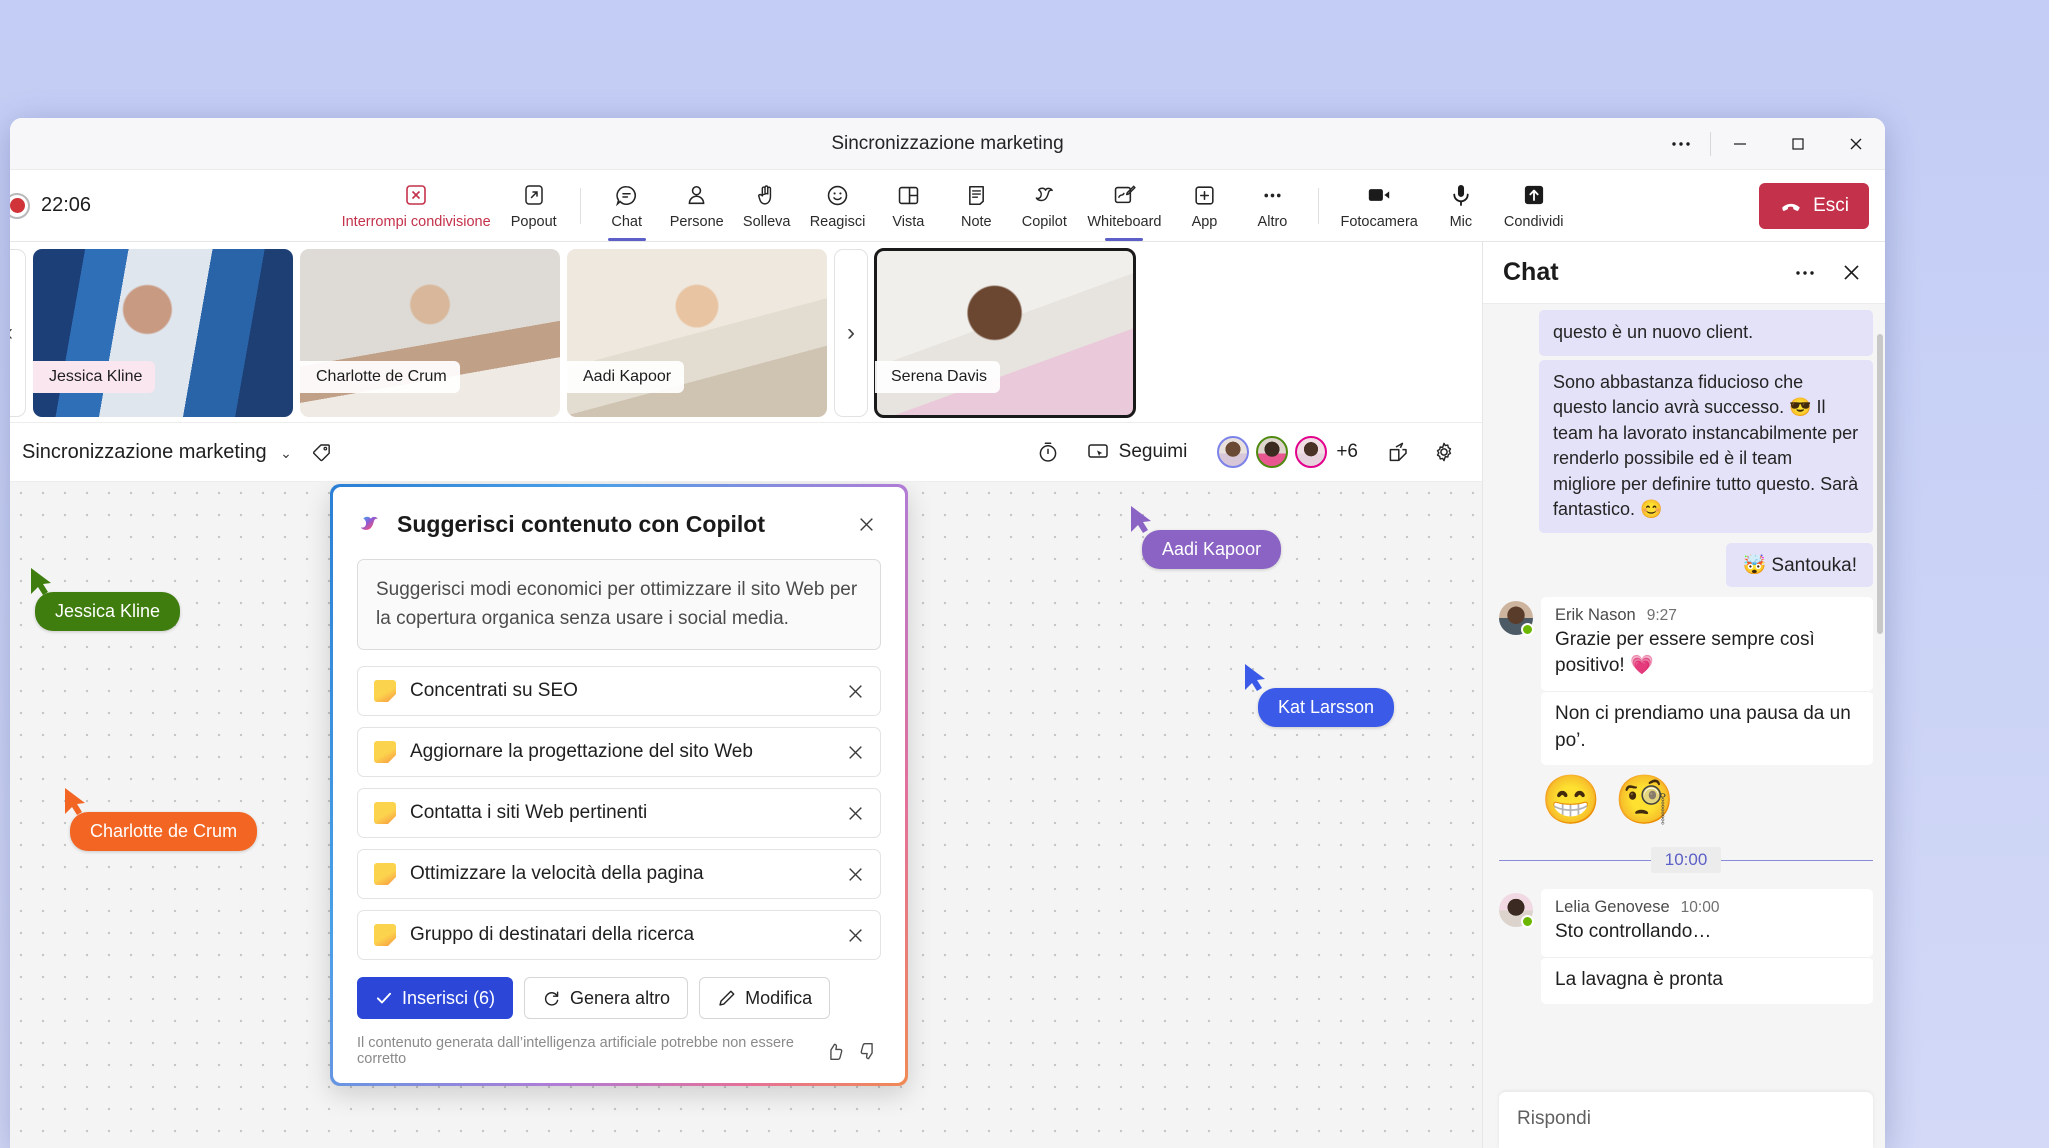 The height and width of the screenshot is (1148, 2049). Describe the element at coordinates (1684, 273) in the screenshot. I see `chat-panel-header: Chat` at that location.